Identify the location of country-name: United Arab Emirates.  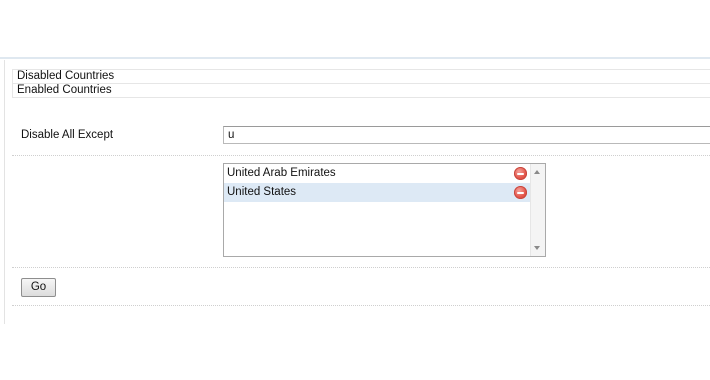
(281, 173).